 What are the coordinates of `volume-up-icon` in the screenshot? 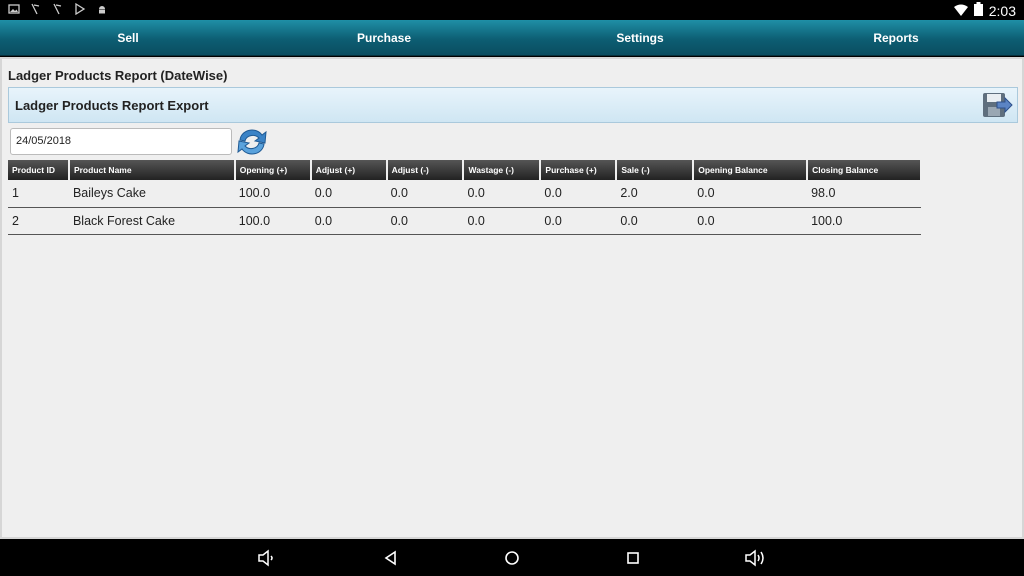 It's located at (754, 558).